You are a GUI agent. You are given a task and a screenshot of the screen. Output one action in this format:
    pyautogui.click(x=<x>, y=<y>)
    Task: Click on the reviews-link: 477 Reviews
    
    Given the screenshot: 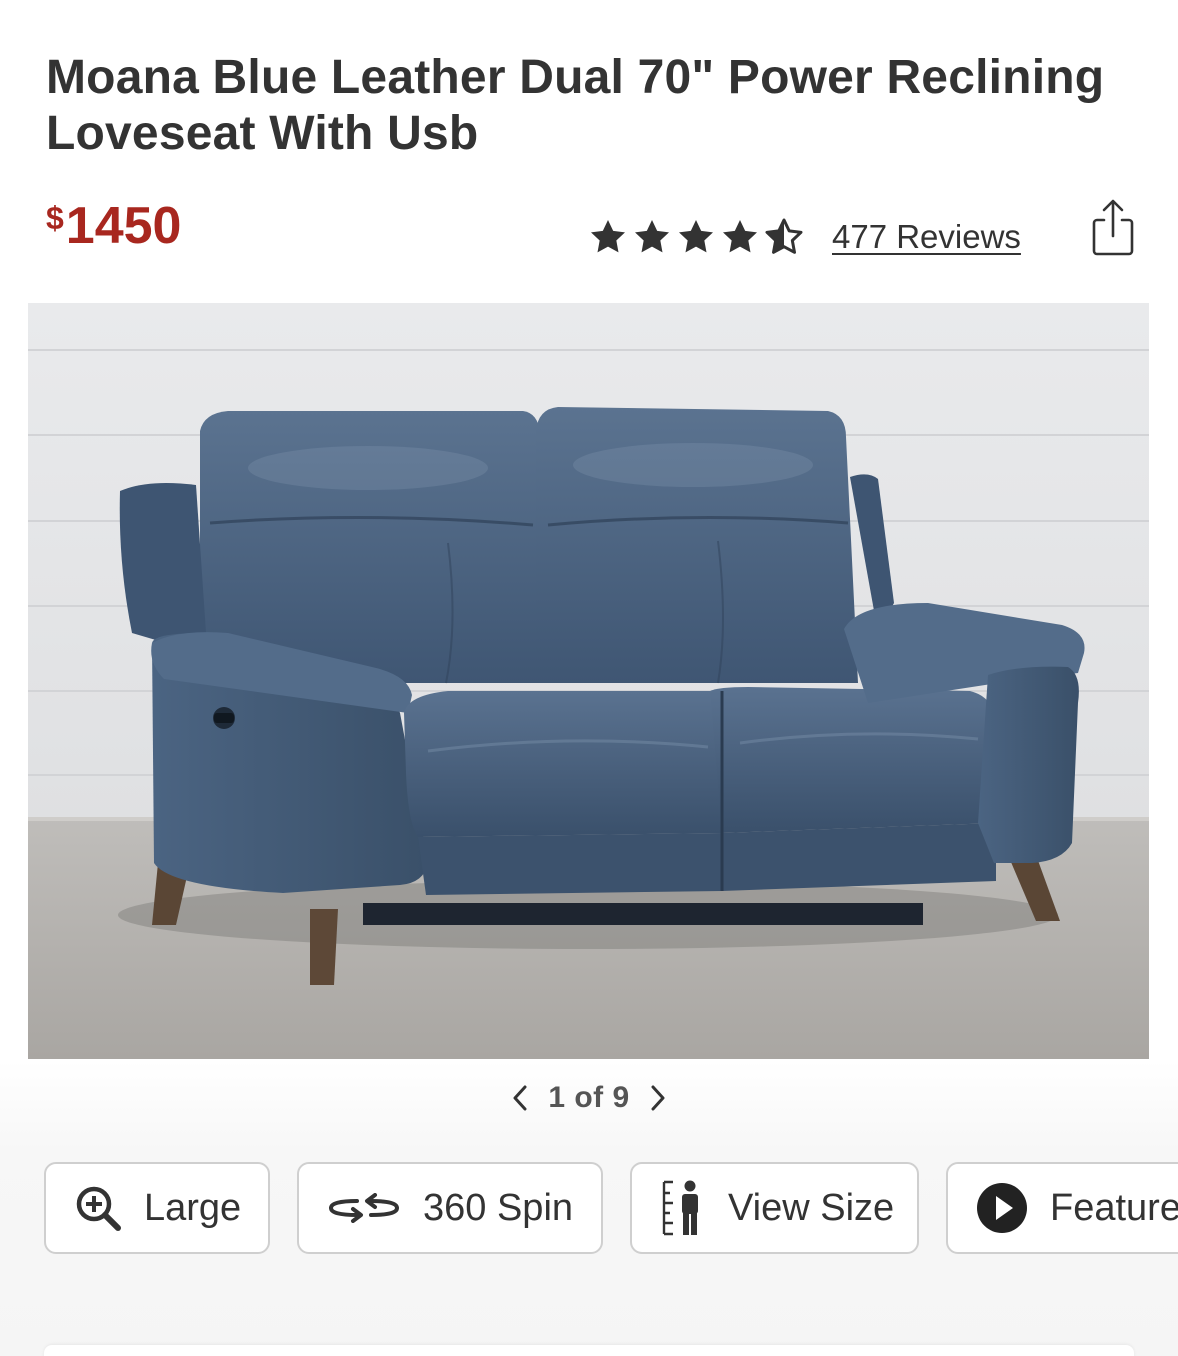 What is the action you would take?
    pyautogui.click(x=926, y=237)
    